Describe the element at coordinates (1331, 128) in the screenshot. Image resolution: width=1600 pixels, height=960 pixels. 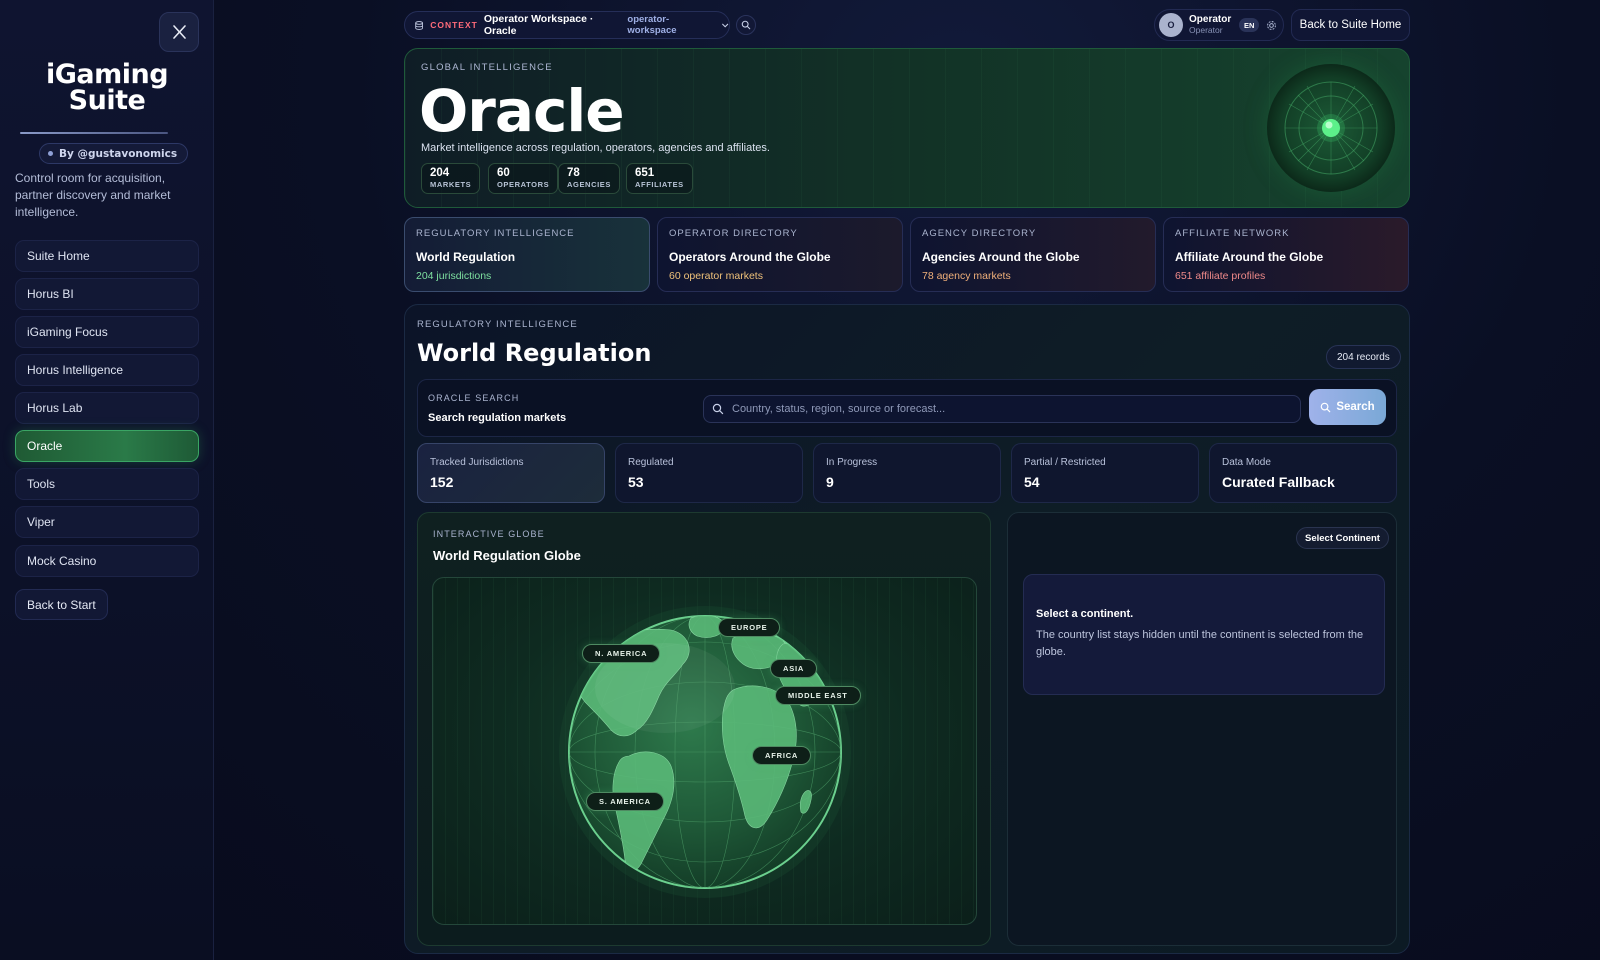
I see `radar-orb` at that location.